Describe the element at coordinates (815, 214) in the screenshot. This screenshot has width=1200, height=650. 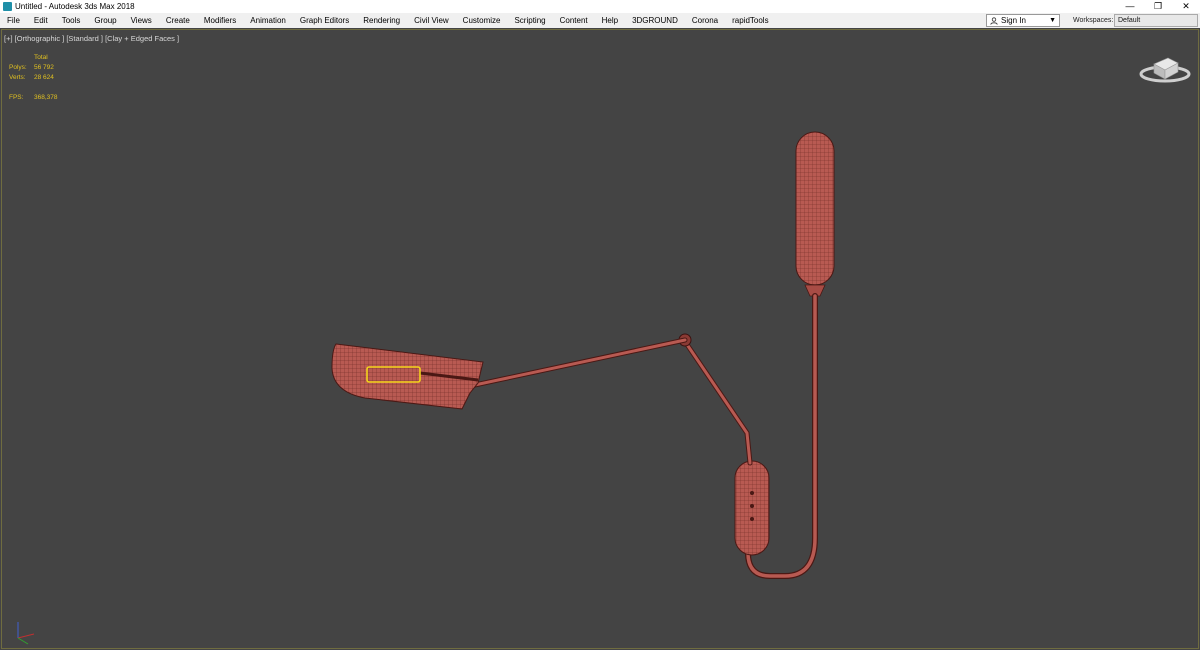
I see `lamp-upper-mount` at that location.